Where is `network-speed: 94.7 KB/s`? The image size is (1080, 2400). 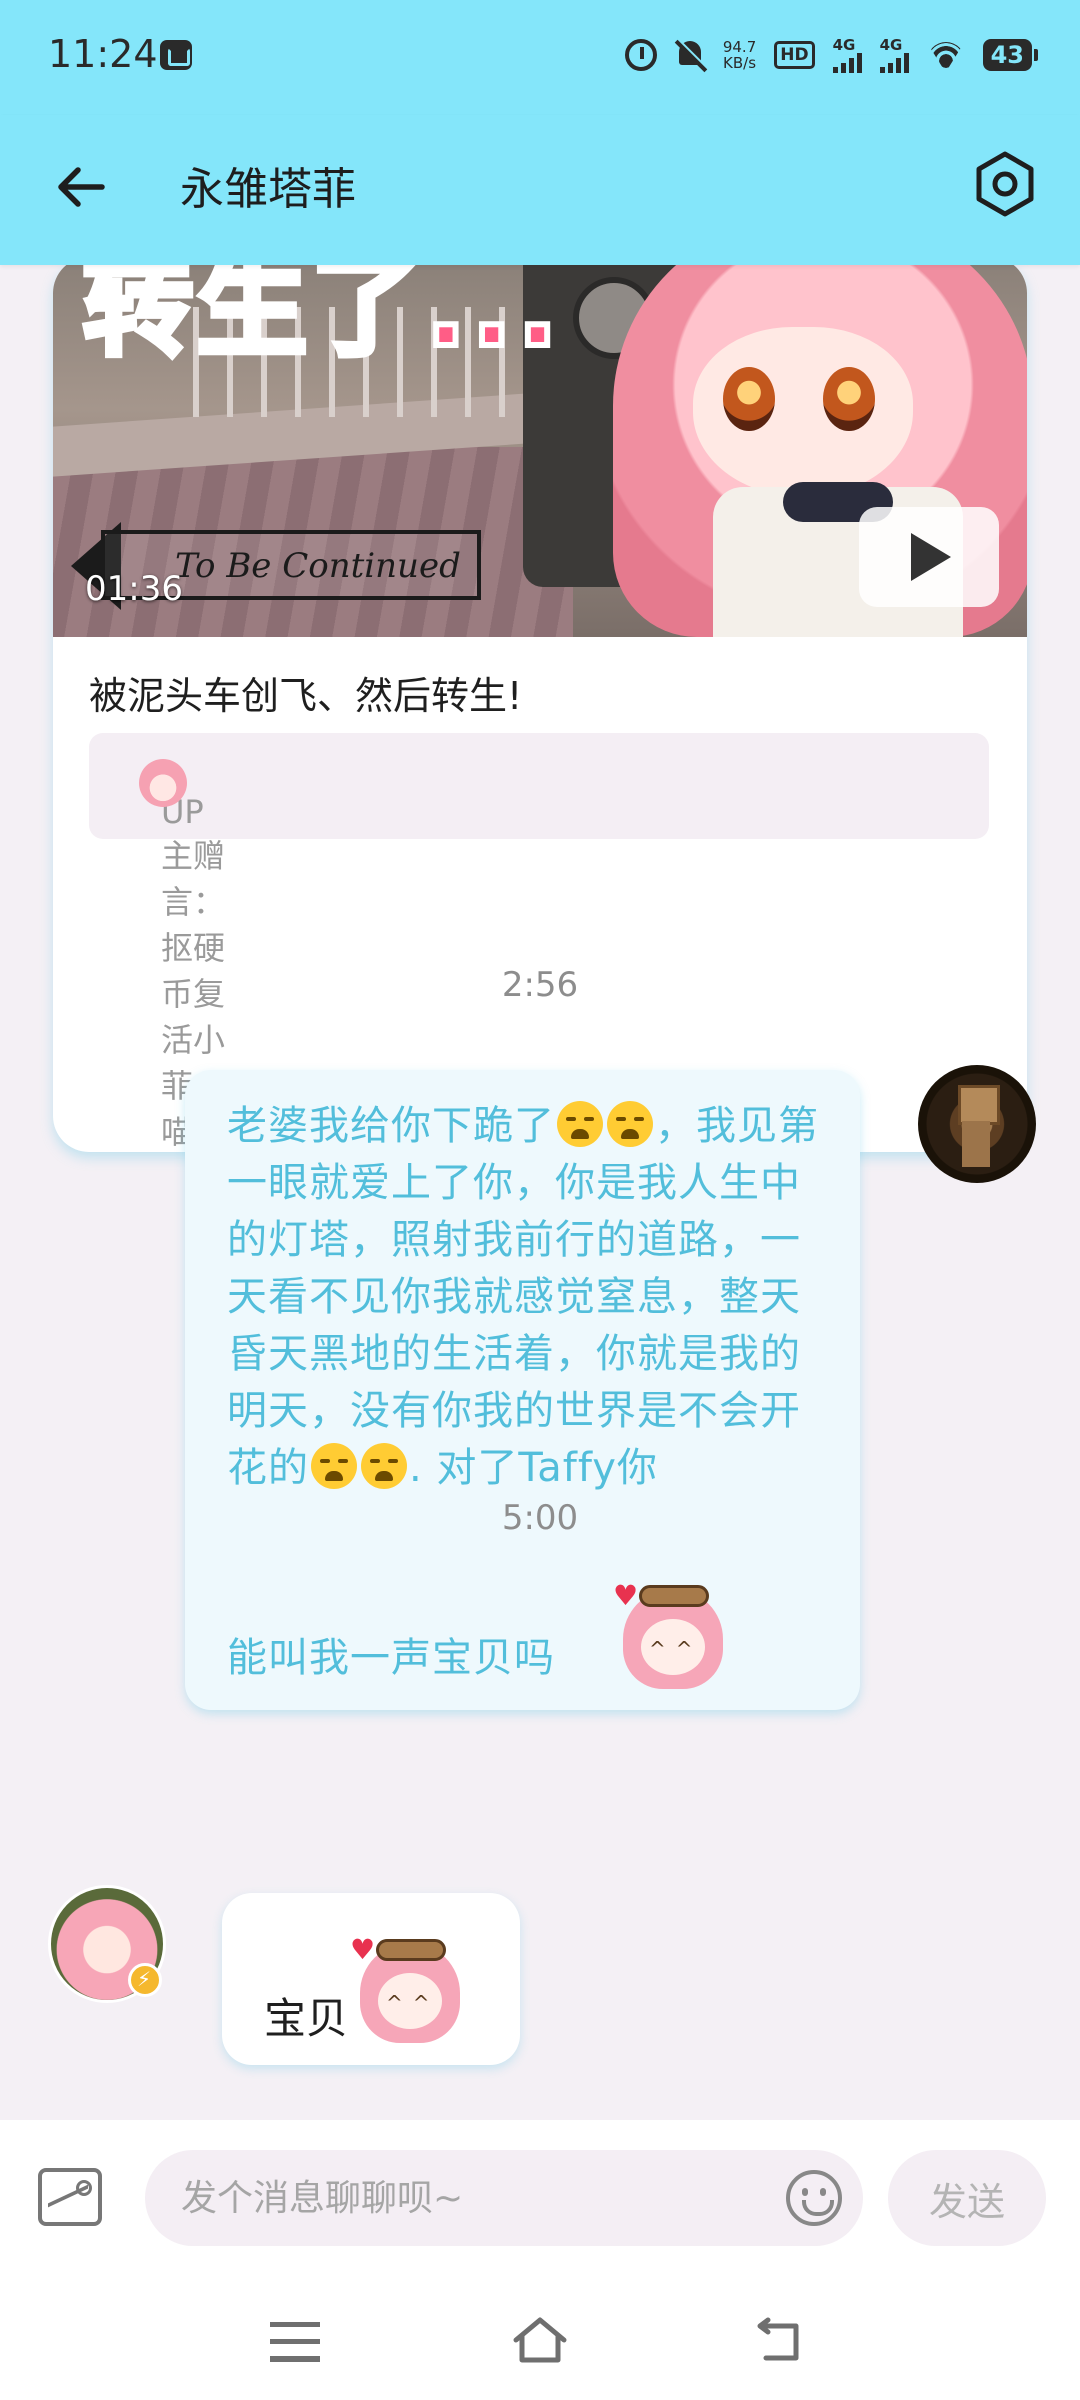
network-speed: 94.7 KB/s is located at coordinates (739, 55).